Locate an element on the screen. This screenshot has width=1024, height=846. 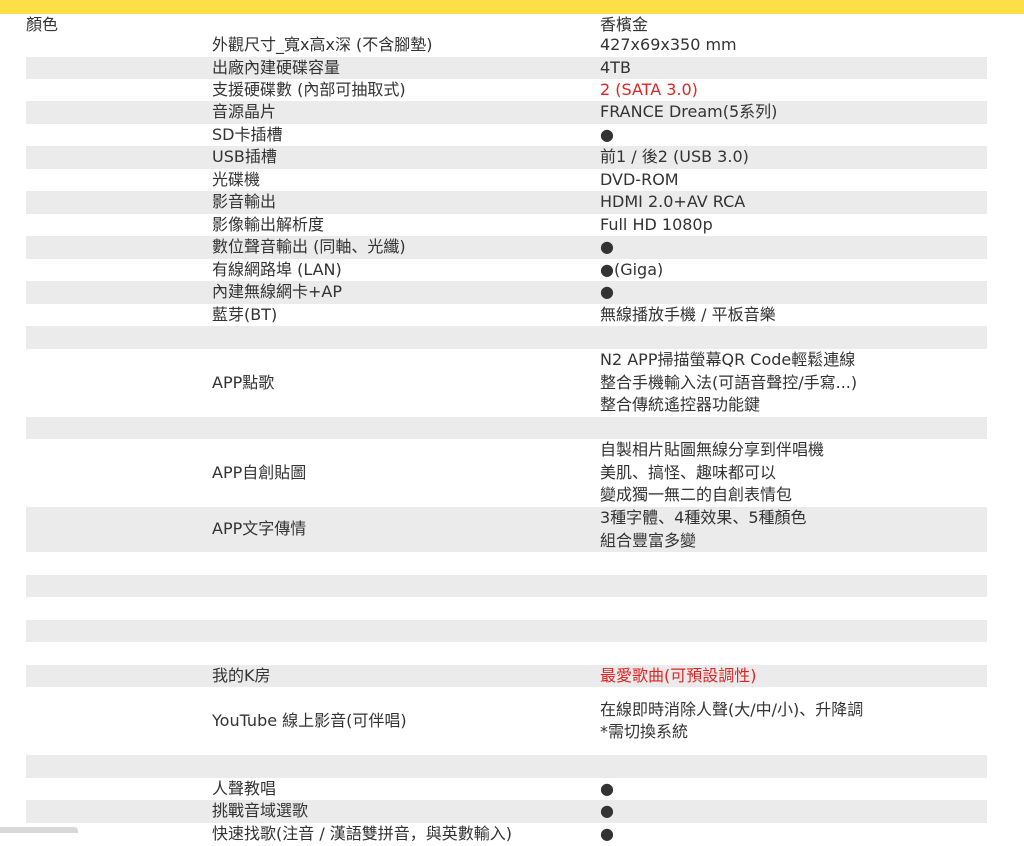
spec-value-line: 整合手機輸入法(可語音聲控/手寫...) is located at coordinates (729, 382).